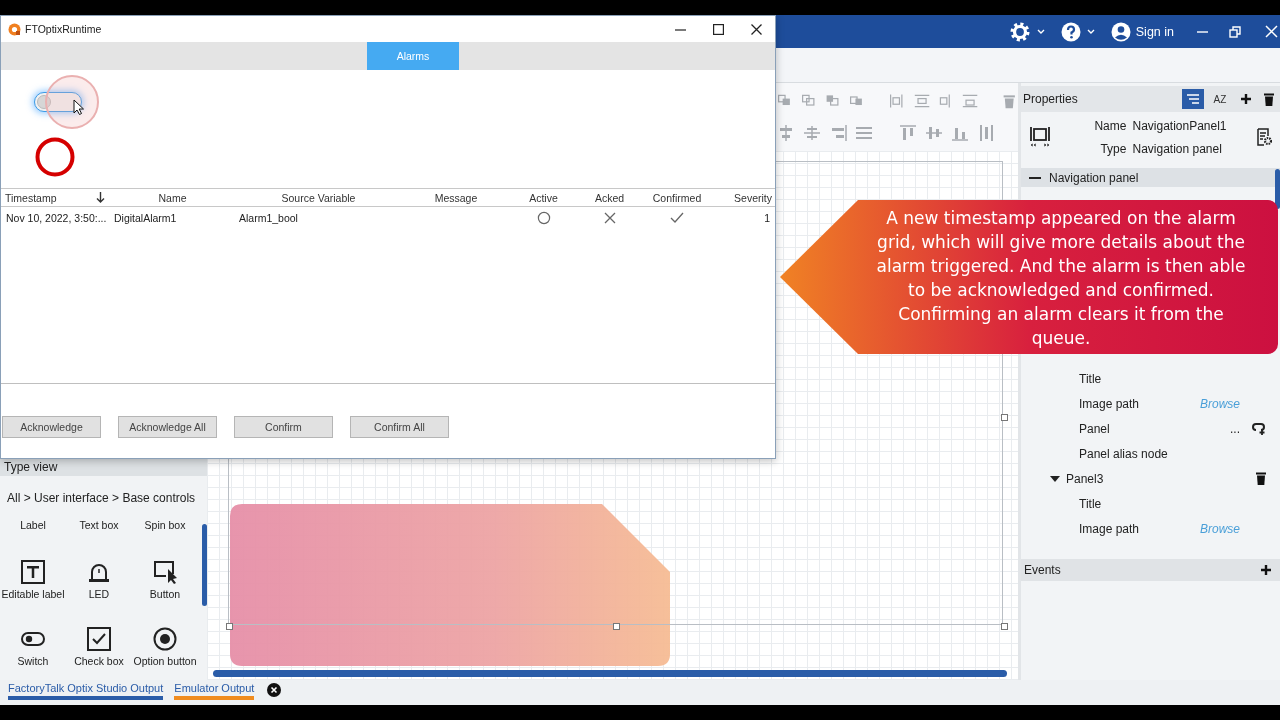 The width and height of the screenshot is (1280, 720). Describe the element at coordinates (1124, 453) in the screenshot. I see `property-label: Panel alias node` at that location.